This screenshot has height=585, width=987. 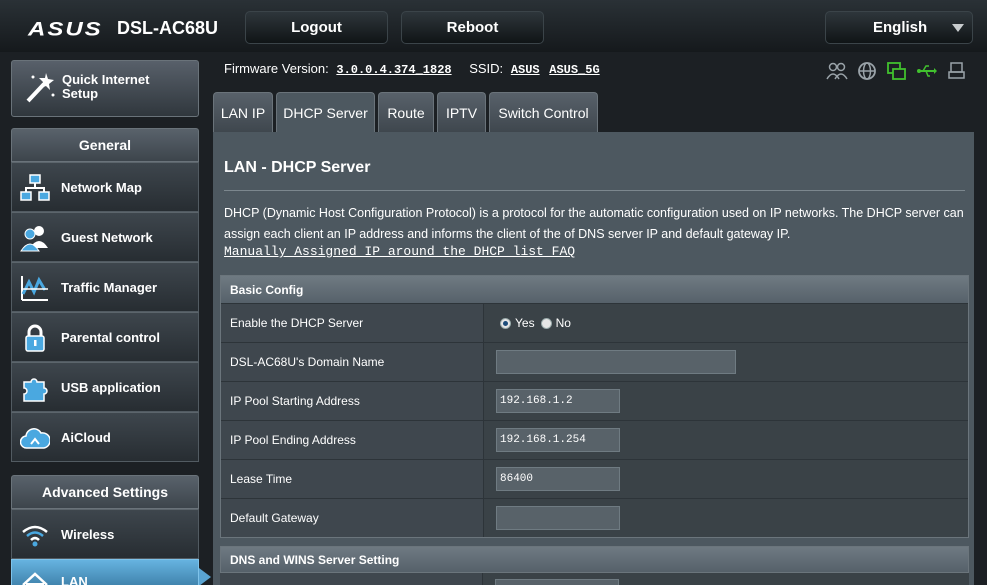 I want to click on chevron-down-icon, so click(x=958, y=28).